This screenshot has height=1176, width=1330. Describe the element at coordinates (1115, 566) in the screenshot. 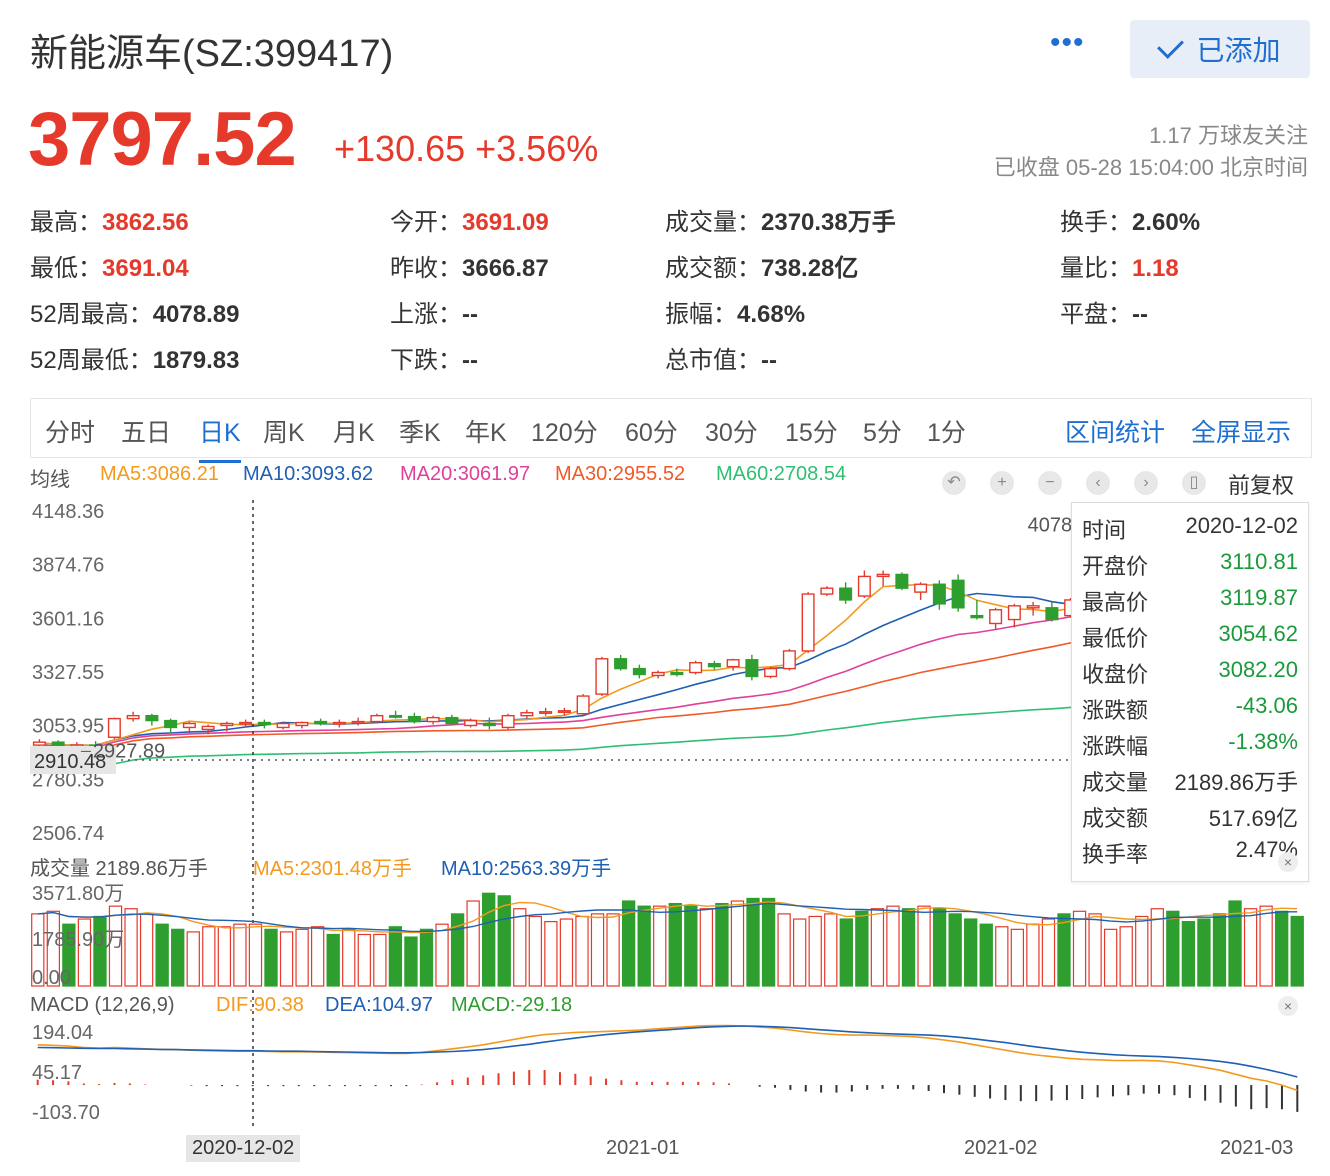

I see `tooltip-key: 开盘价` at that location.